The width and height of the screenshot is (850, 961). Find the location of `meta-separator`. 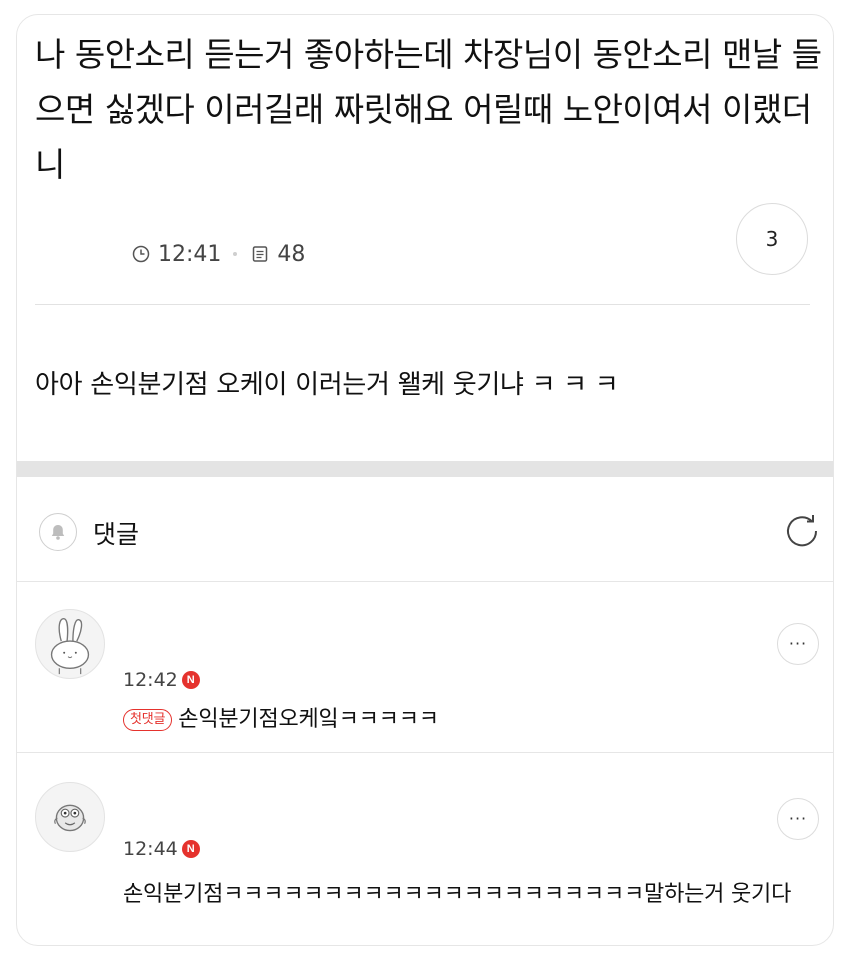

meta-separator is located at coordinates (235, 254).